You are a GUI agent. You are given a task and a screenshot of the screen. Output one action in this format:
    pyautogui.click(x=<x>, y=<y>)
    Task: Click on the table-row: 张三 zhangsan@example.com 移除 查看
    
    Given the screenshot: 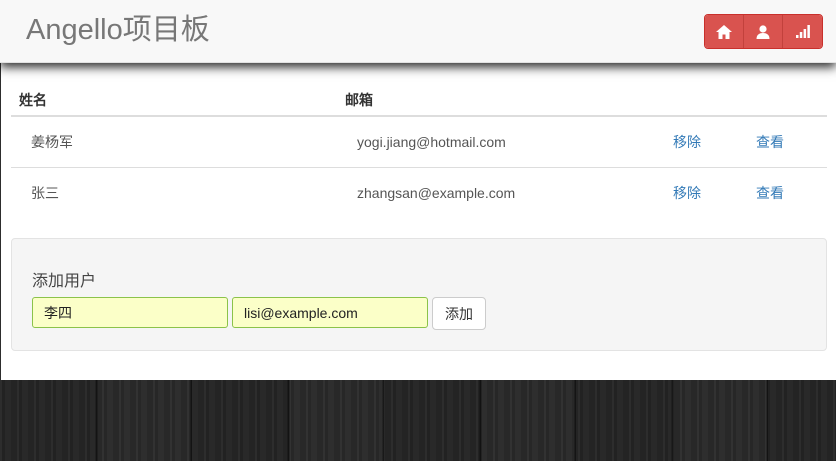 What is the action you would take?
    pyautogui.click(x=419, y=193)
    